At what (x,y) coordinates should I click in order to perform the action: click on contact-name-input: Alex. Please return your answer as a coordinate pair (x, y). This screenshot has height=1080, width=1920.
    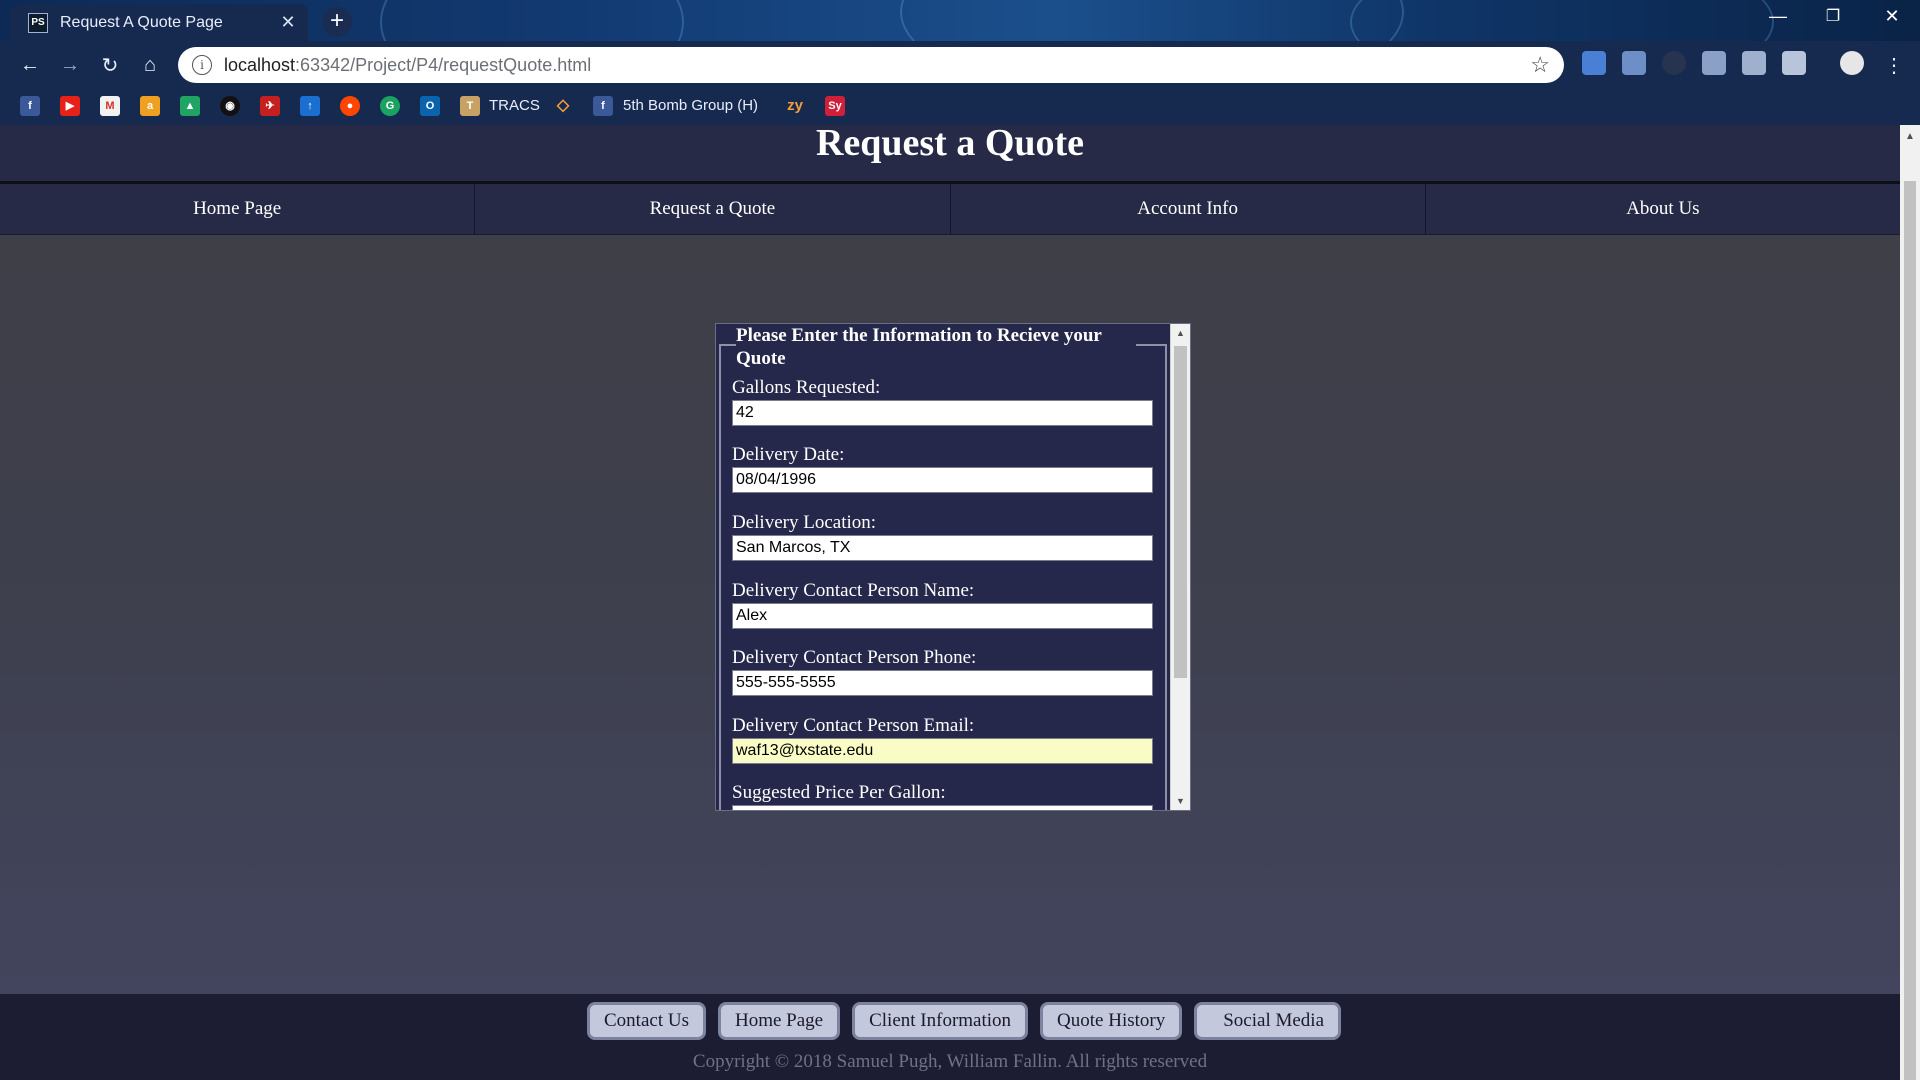
    Looking at the image, I should click on (942, 616).